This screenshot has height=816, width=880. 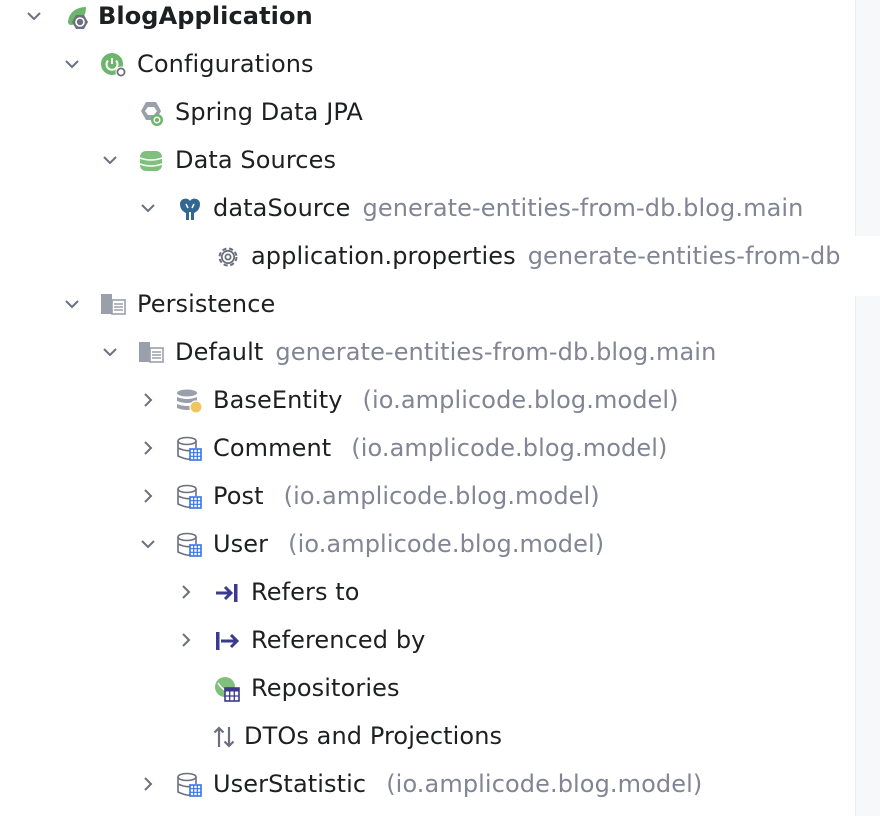 I want to click on tree-label: Comment, so click(x=272, y=448).